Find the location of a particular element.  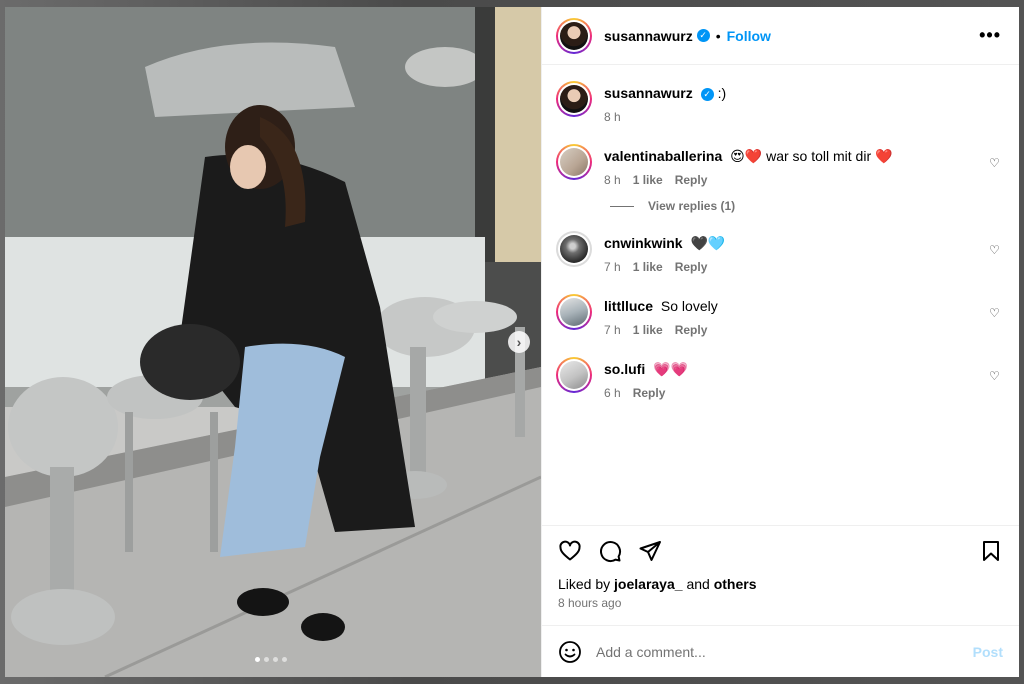

more-options-icon: ••• is located at coordinates (990, 35).